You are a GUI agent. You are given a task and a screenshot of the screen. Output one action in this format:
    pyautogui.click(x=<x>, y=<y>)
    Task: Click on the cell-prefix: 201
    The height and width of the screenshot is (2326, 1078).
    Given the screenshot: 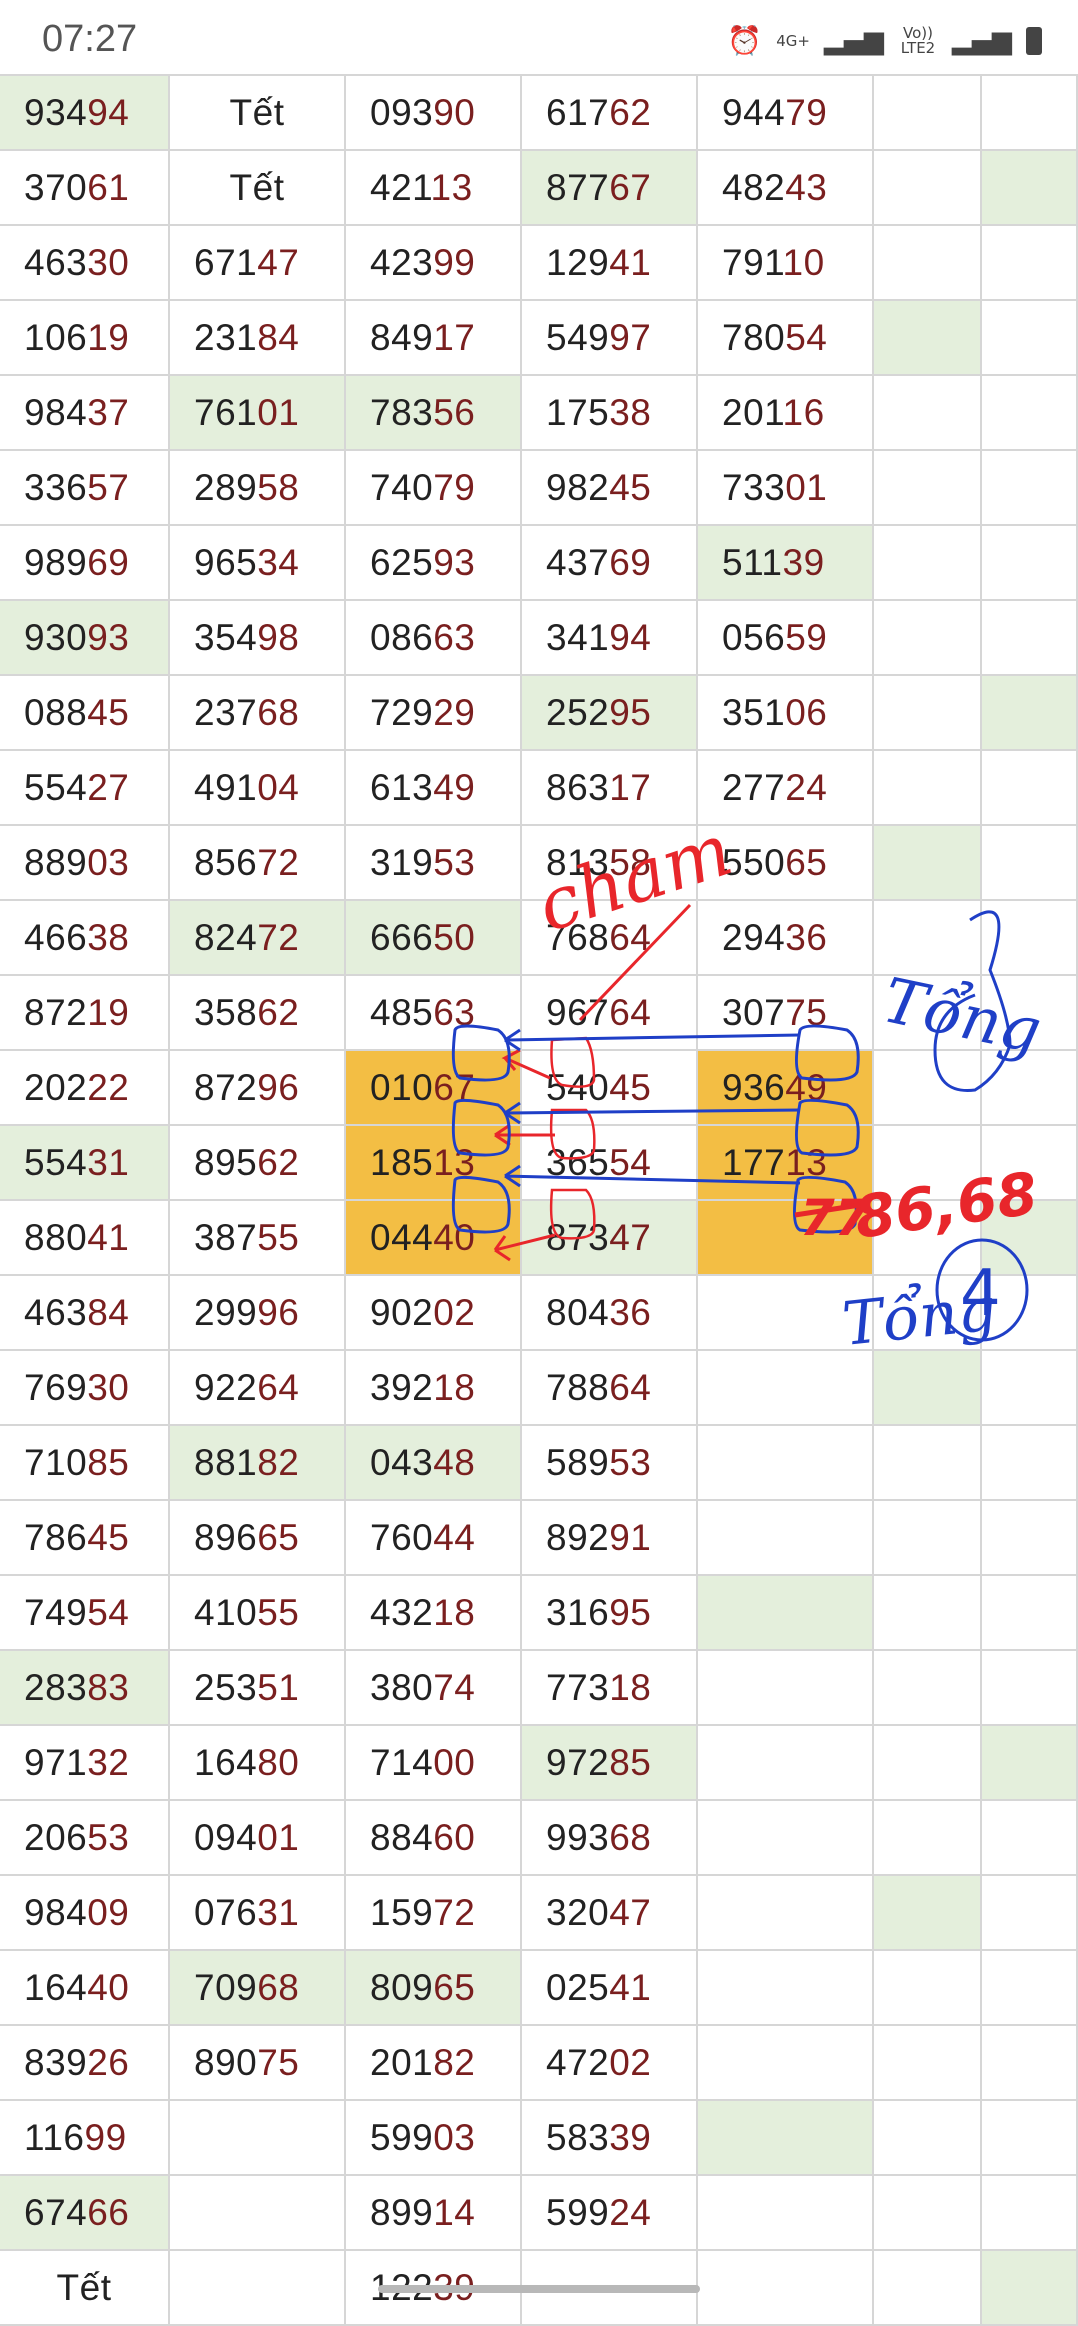 What is the action you would take?
    pyautogui.click(x=402, y=2062)
    